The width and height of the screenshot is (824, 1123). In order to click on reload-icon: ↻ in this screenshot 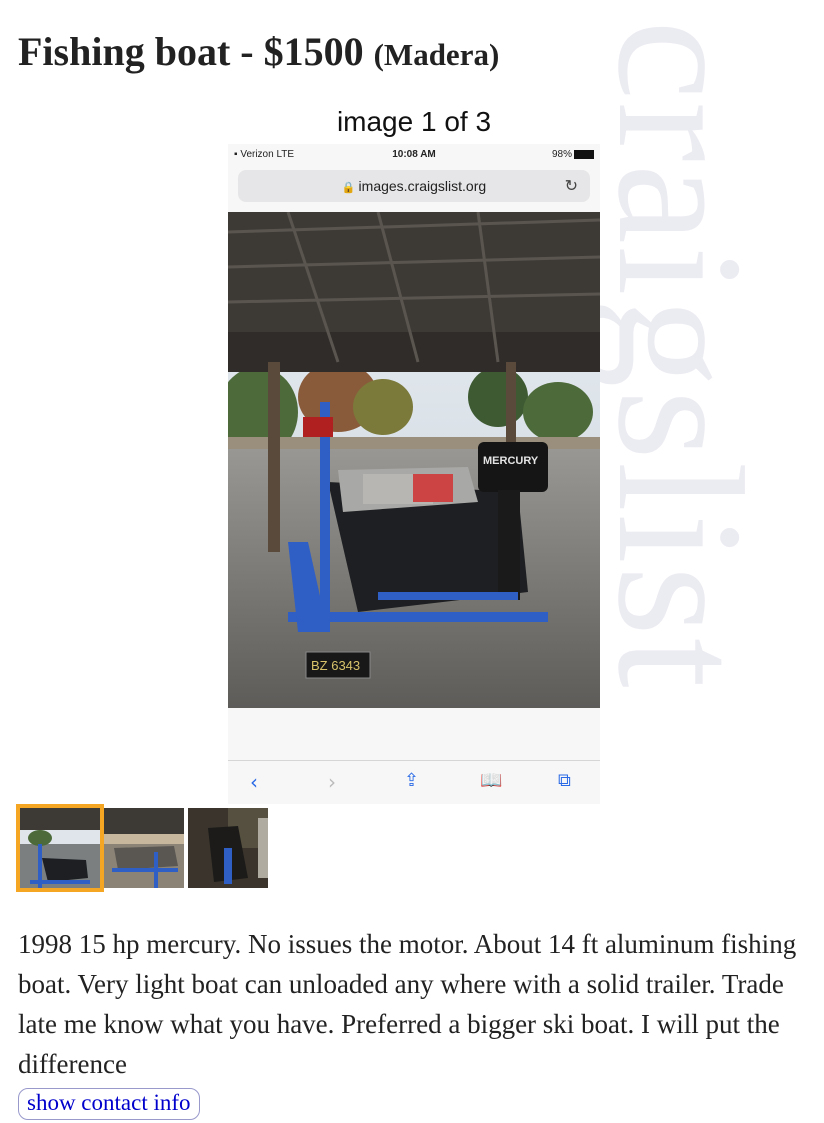, I will do `click(571, 186)`.